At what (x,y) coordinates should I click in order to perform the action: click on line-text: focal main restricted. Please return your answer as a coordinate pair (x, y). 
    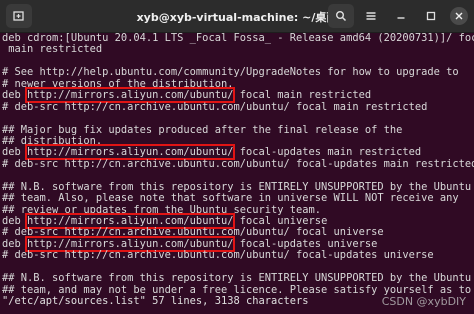
    Looking at the image, I should click on (302, 95).